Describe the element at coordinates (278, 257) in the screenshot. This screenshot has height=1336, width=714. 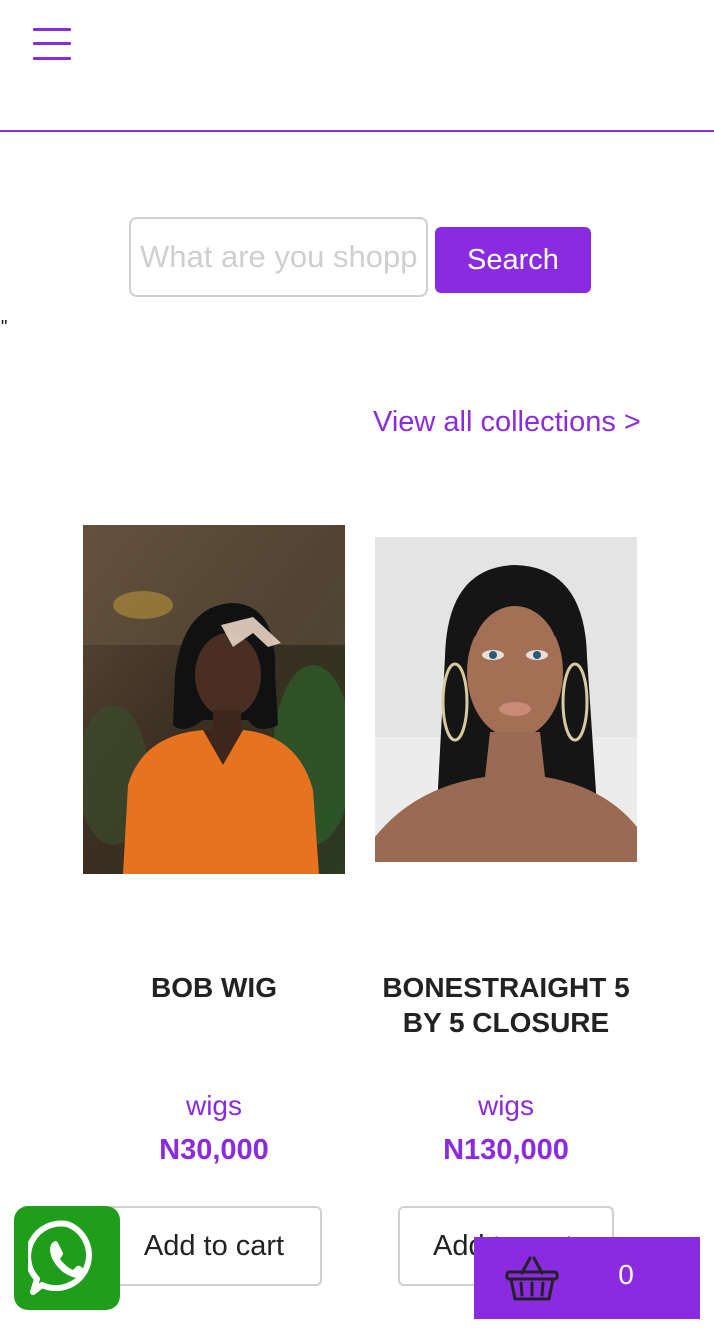
I see `search-input` at that location.